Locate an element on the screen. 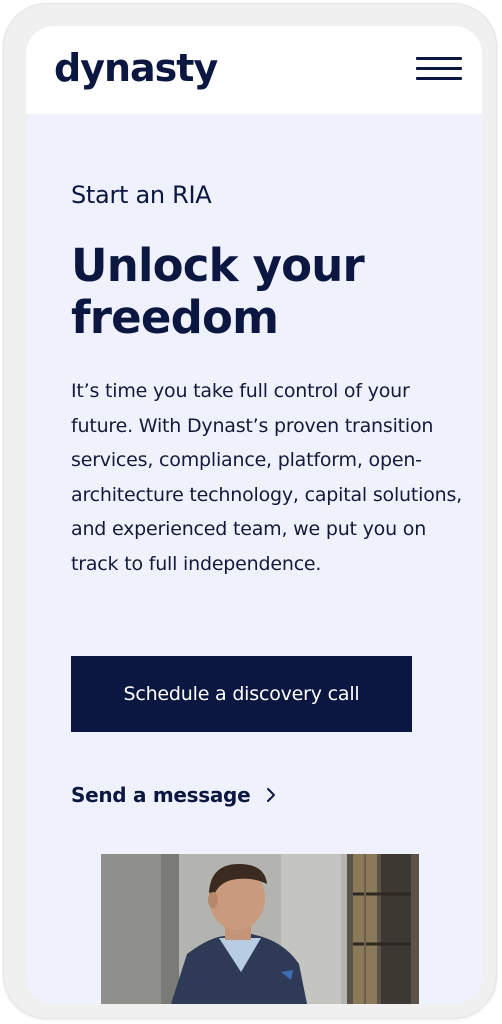 This screenshot has height=1024, width=502. hero-photo is located at coordinates (260, 929).